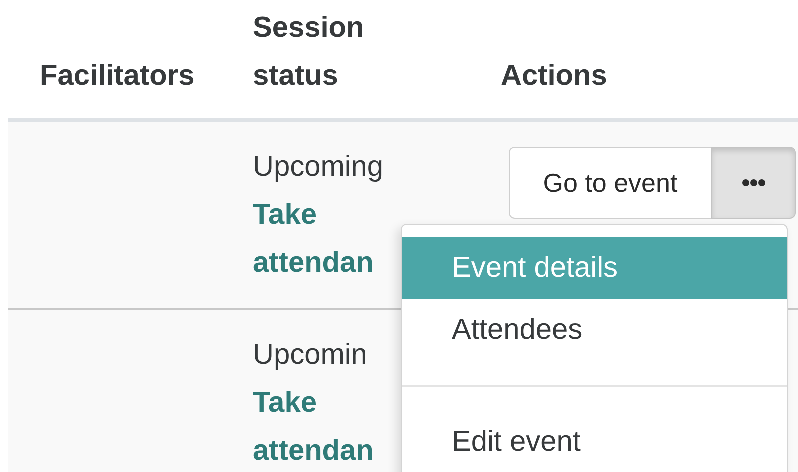 This screenshot has height=472, width=798. What do you see at coordinates (309, 52) in the screenshot?
I see `column-header: Session status` at bounding box center [309, 52].